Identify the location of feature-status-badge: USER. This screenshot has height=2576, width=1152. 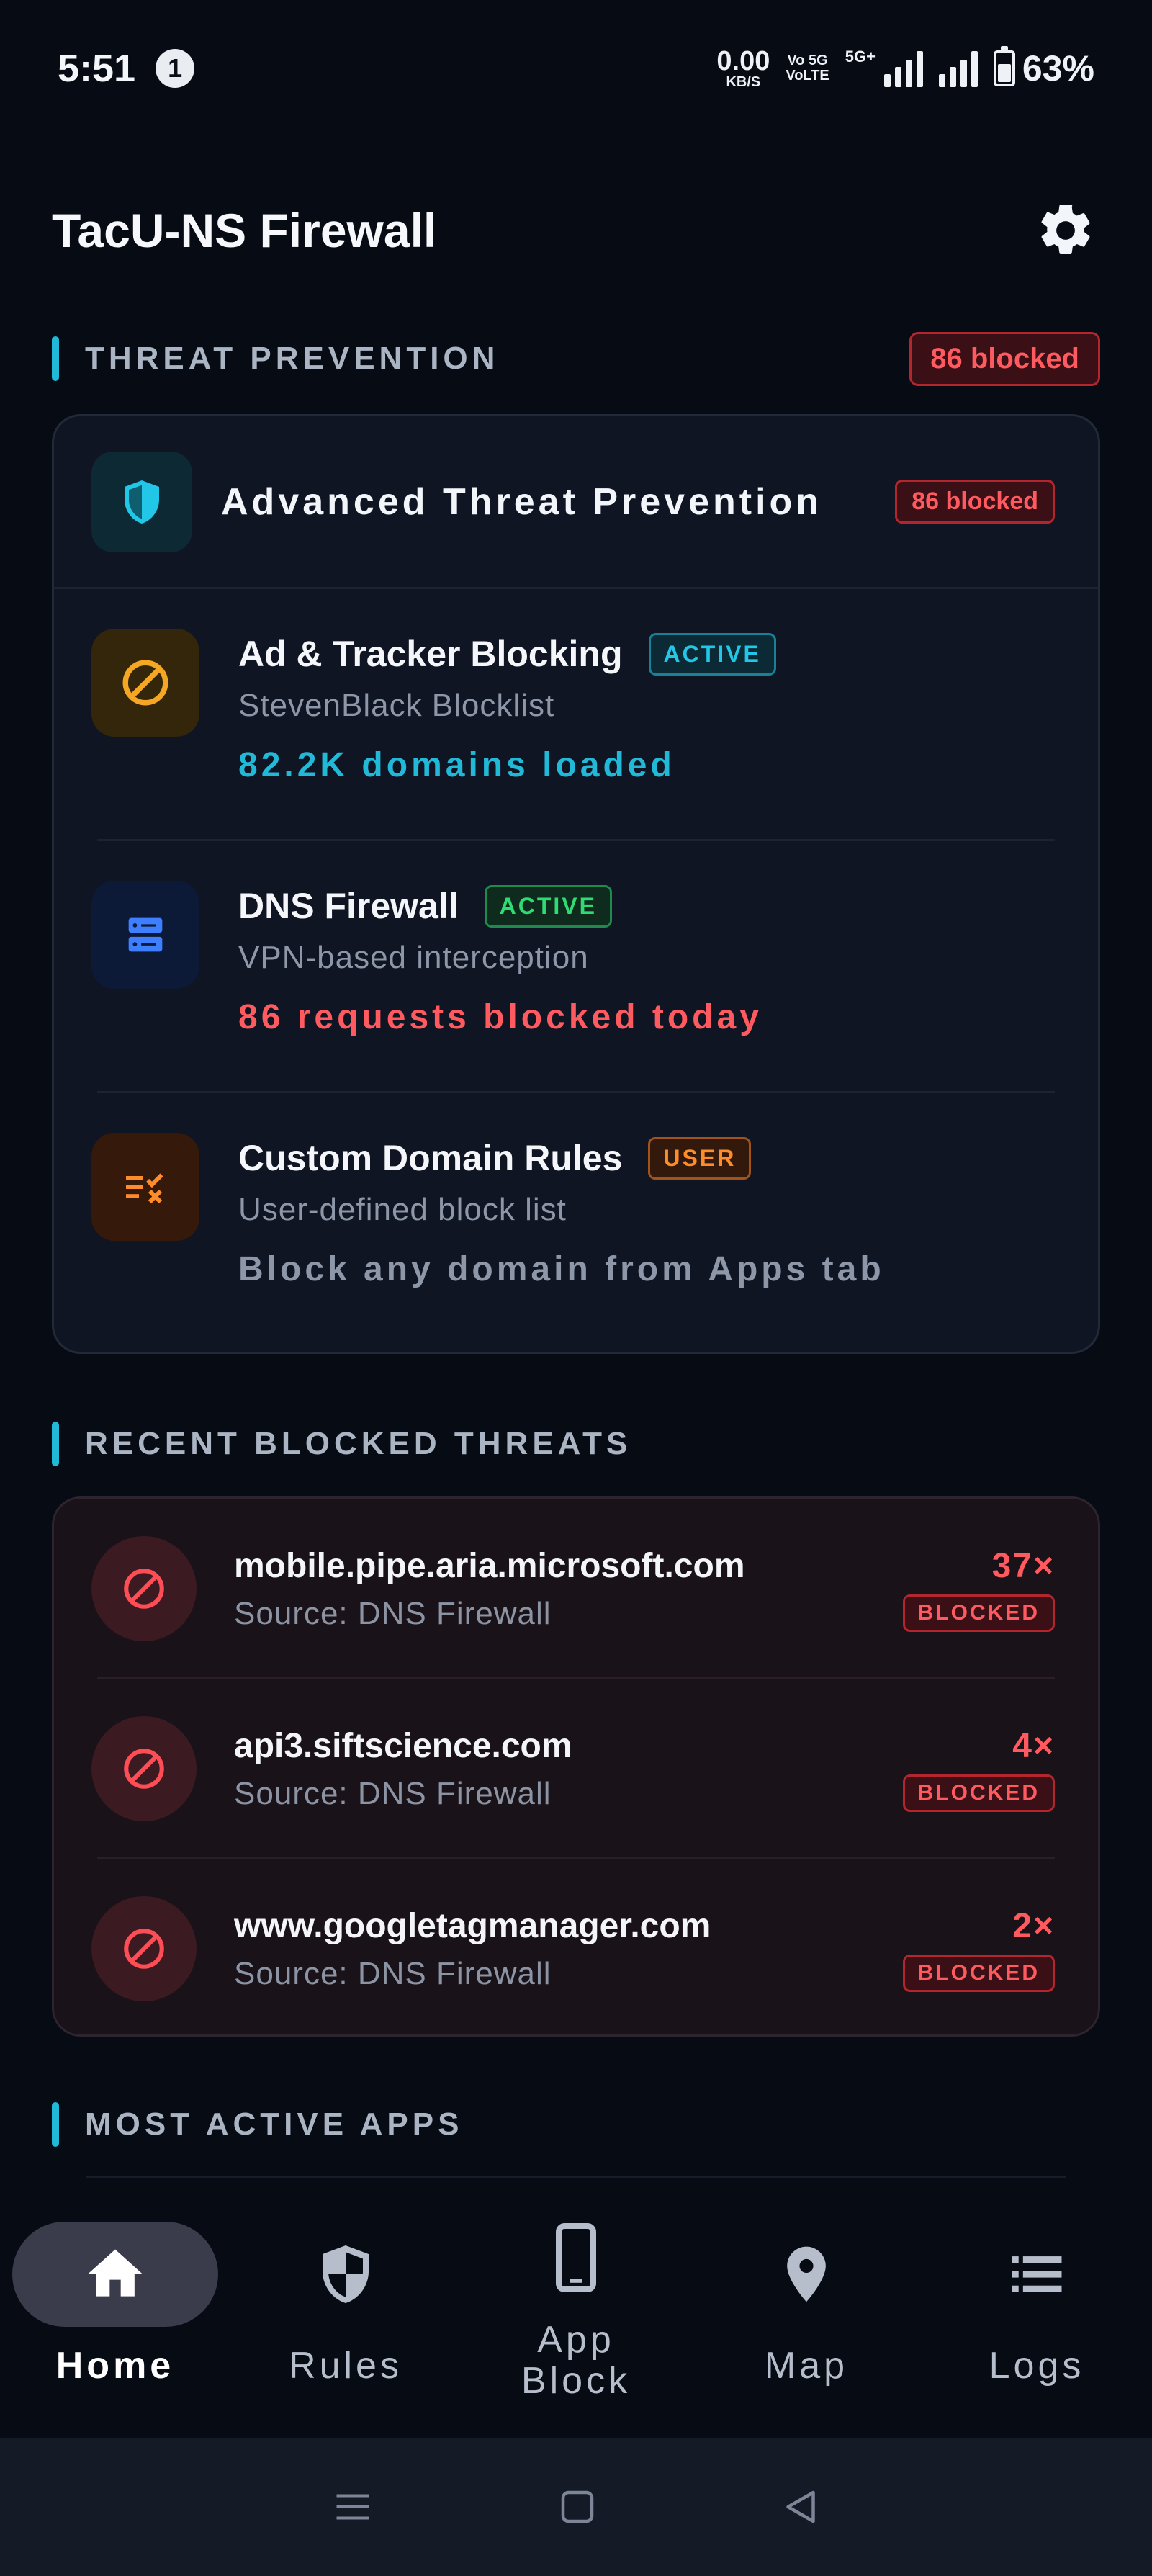
(700, 1158).